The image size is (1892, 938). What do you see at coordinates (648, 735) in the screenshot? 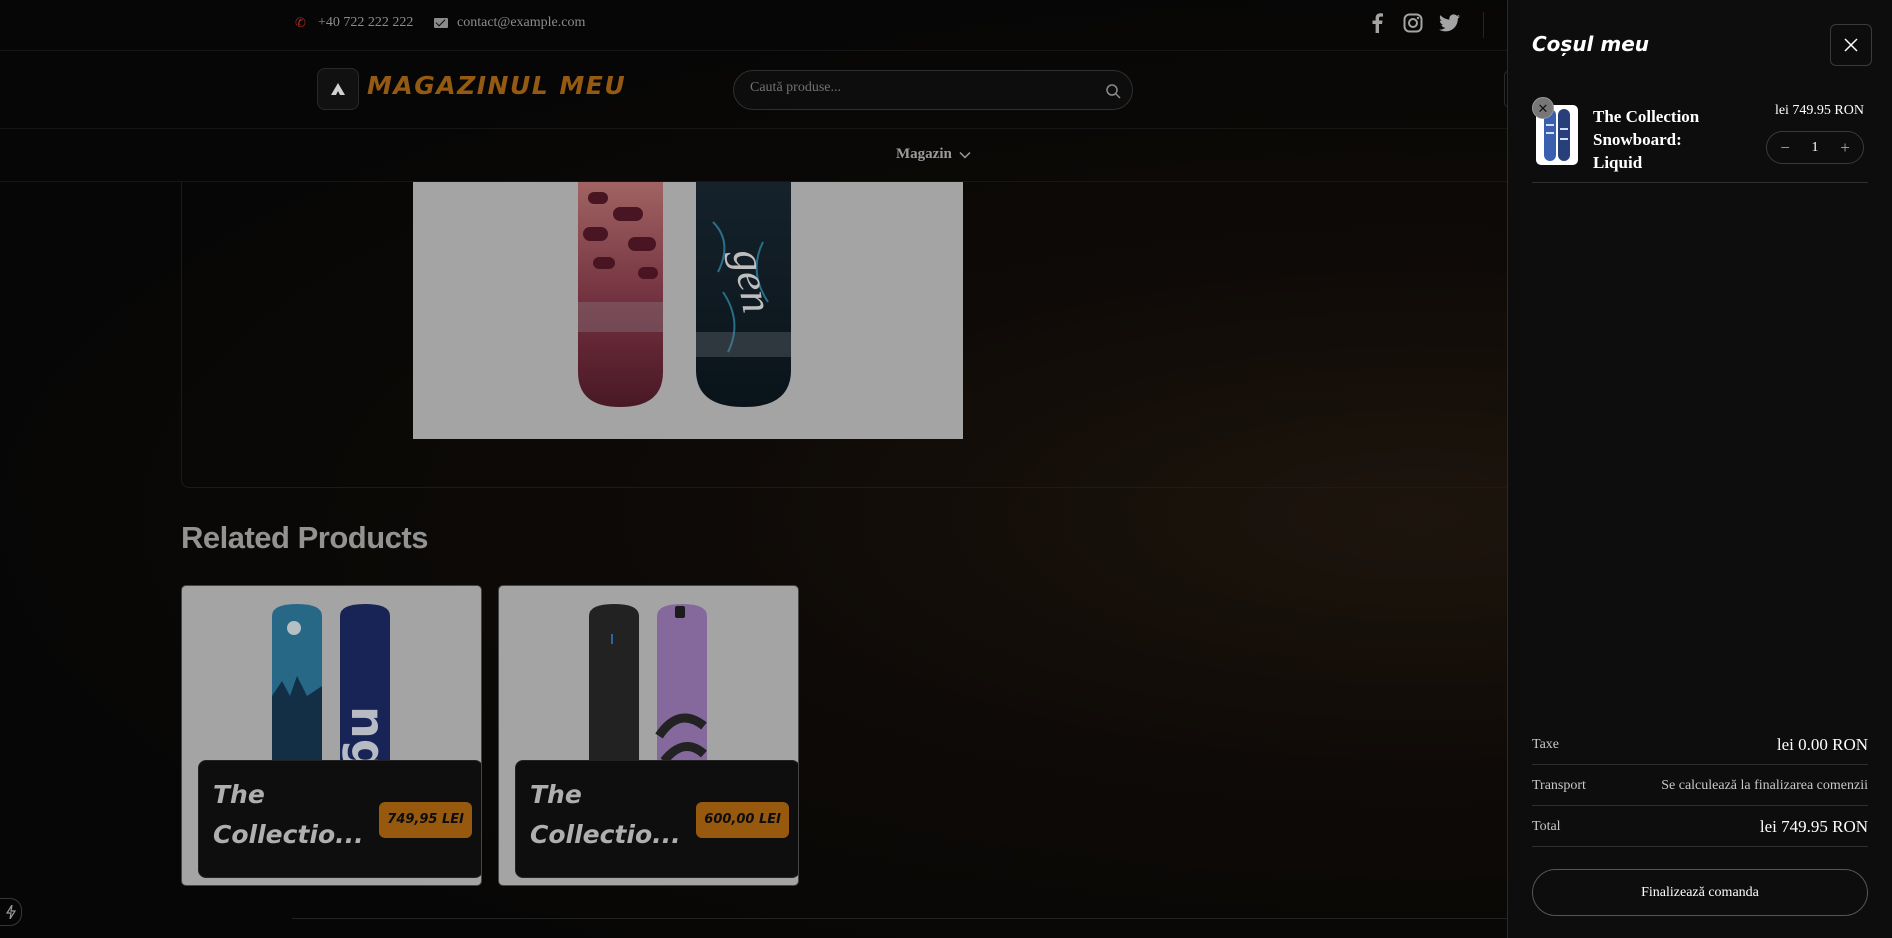
I see `related-product-card: The Collectio... 600,00 LEI` at bounding box center [648, 735].